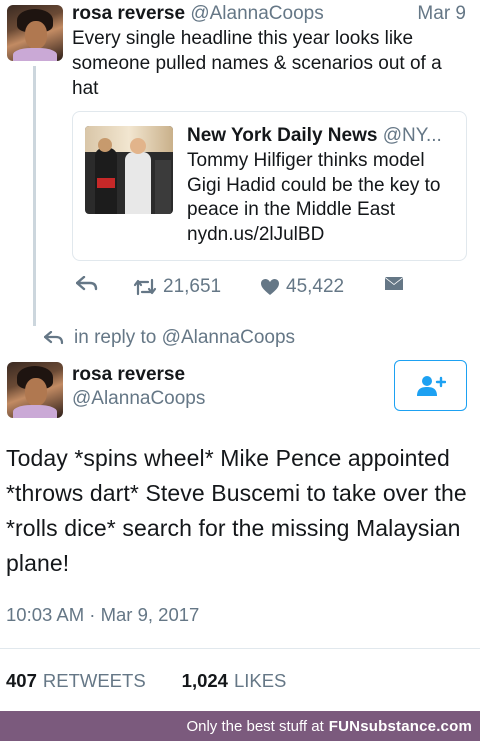 The height and width of the screenshot is (741, 480). I want to click on heart-icon, so click(270, 287).